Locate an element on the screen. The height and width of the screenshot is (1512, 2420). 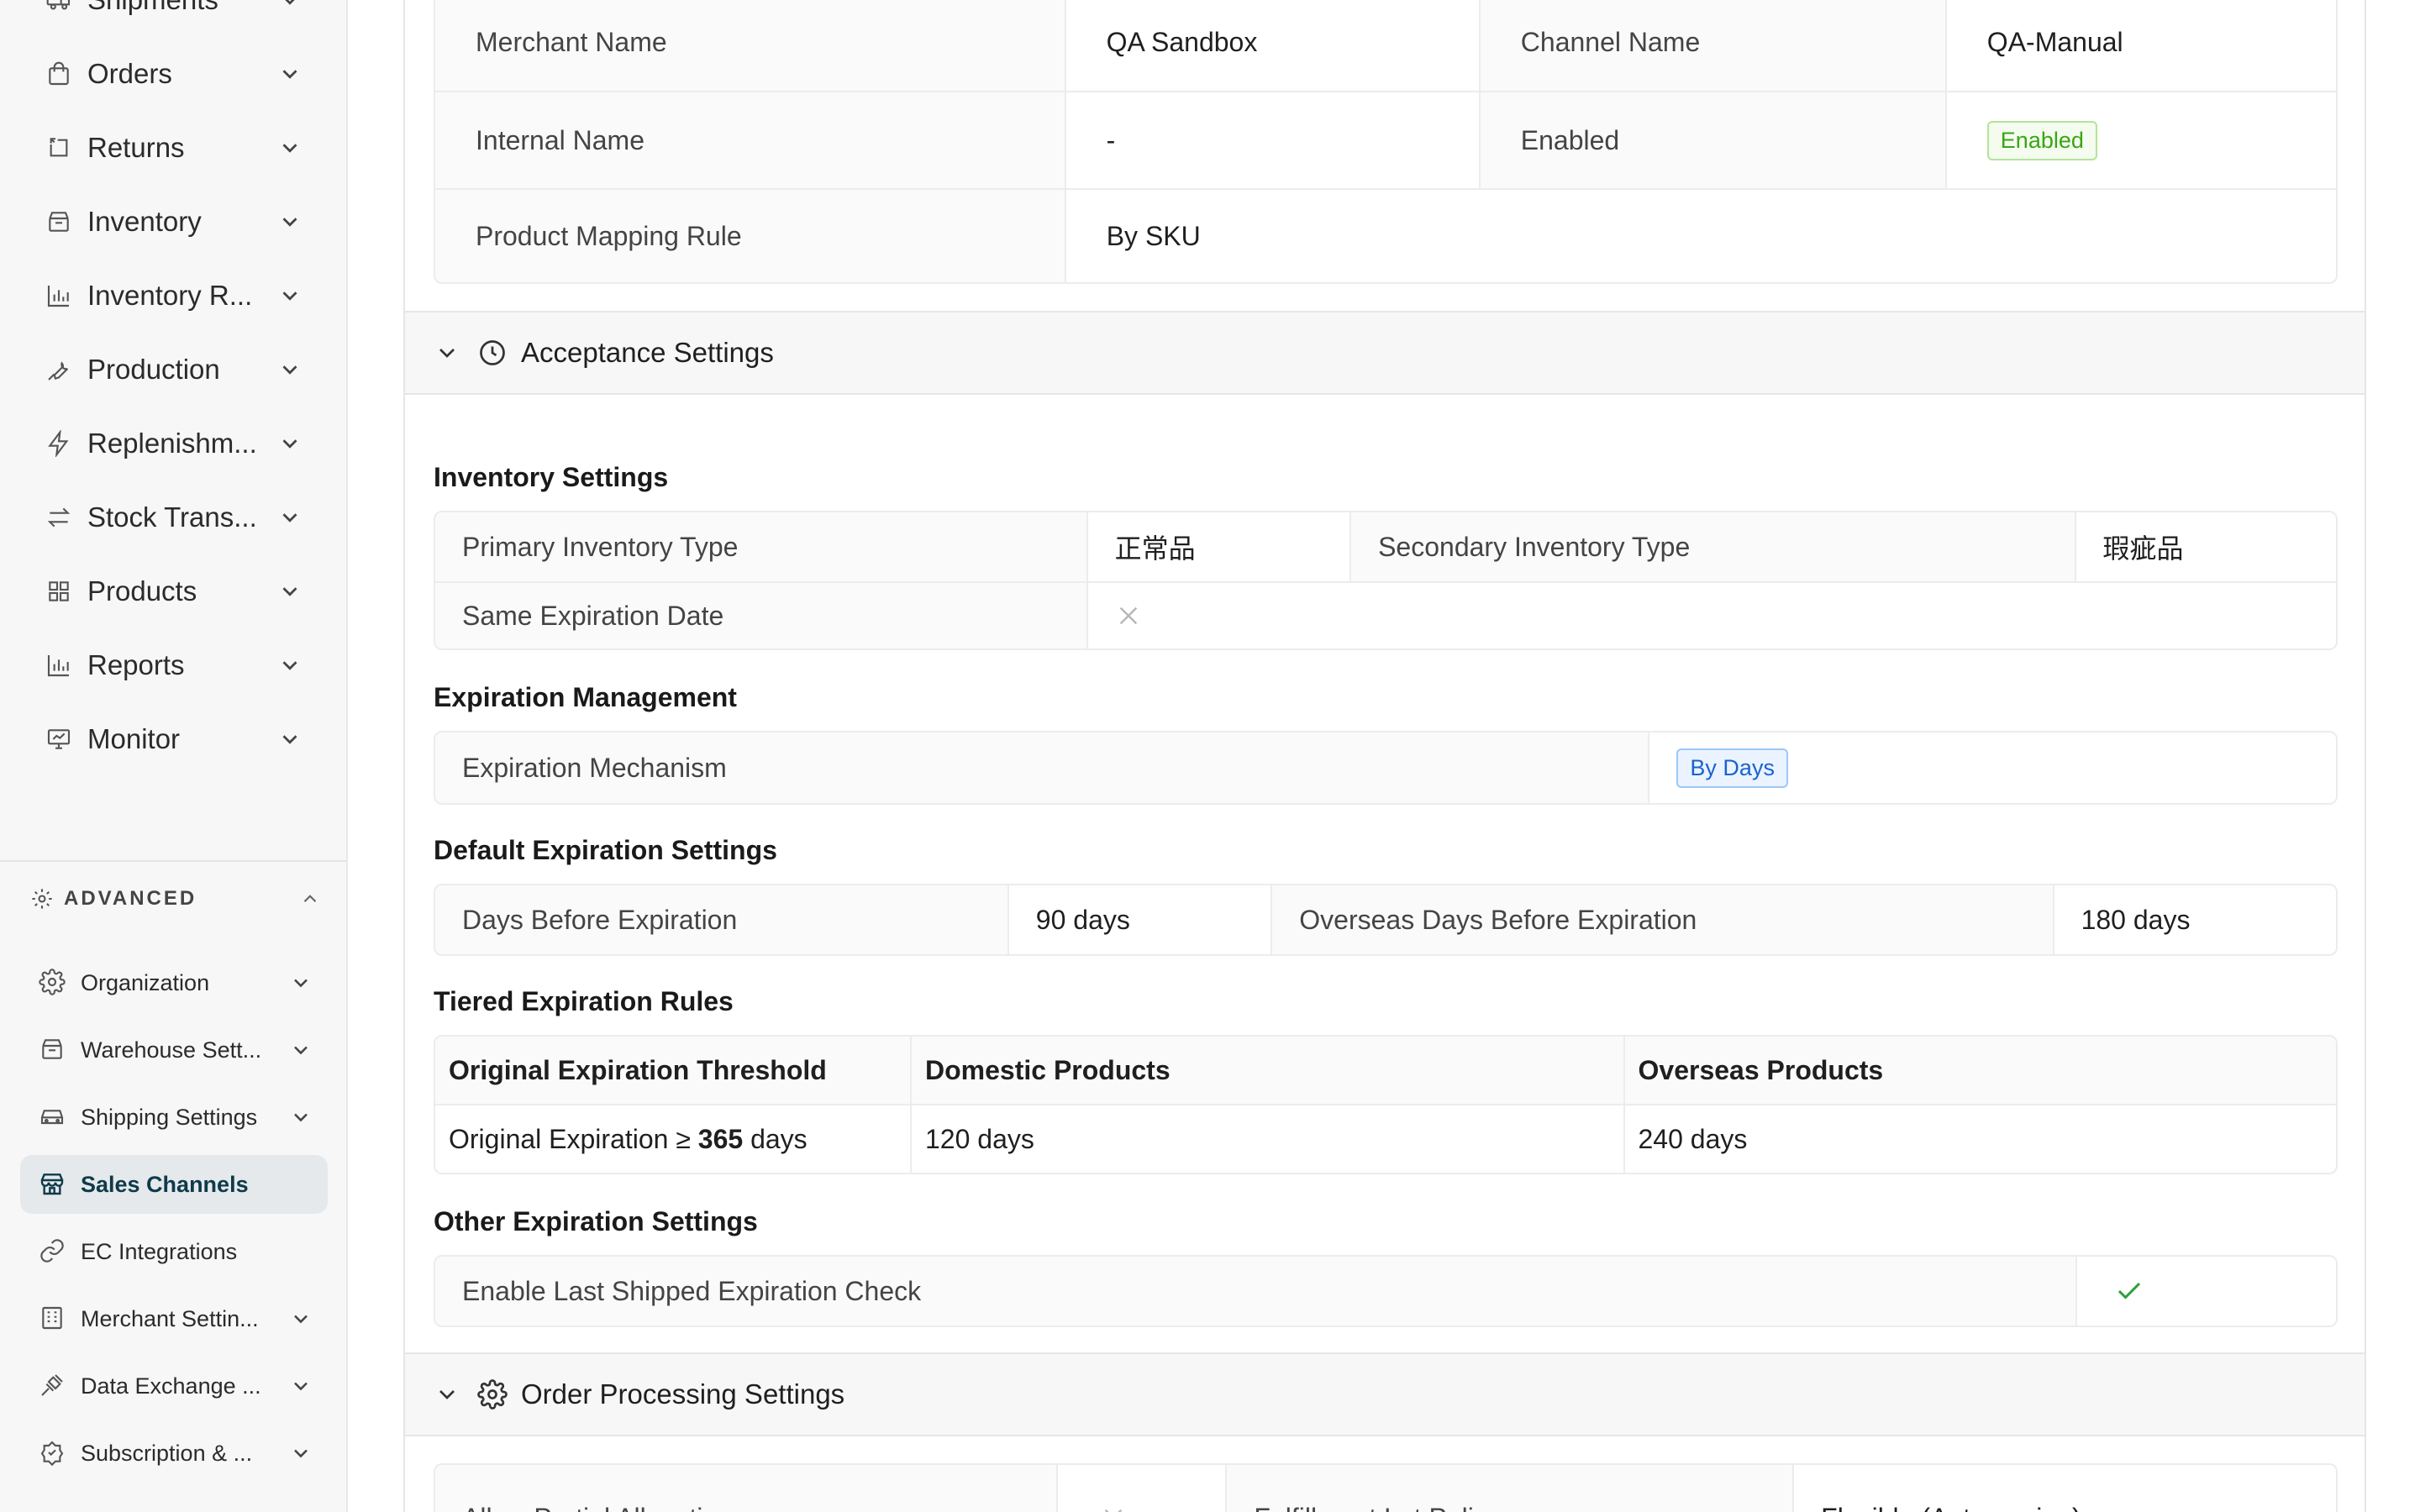
mapping-rule-label: Product Mapping Rule is located at coordinates (750, 236).